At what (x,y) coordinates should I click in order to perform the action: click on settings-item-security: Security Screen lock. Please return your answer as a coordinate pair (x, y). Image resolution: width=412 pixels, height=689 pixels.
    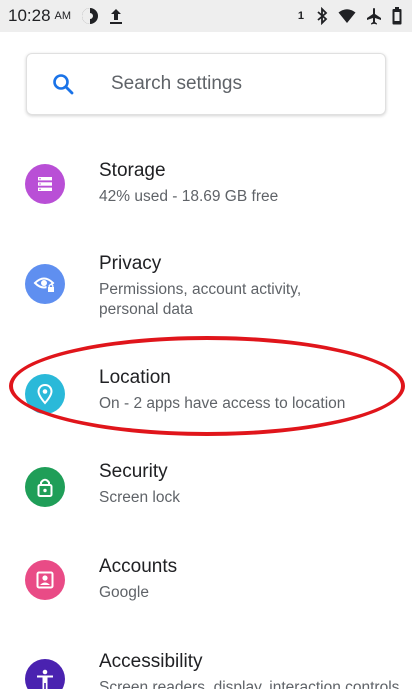
    Looking at the image, I should click on (206, 492).